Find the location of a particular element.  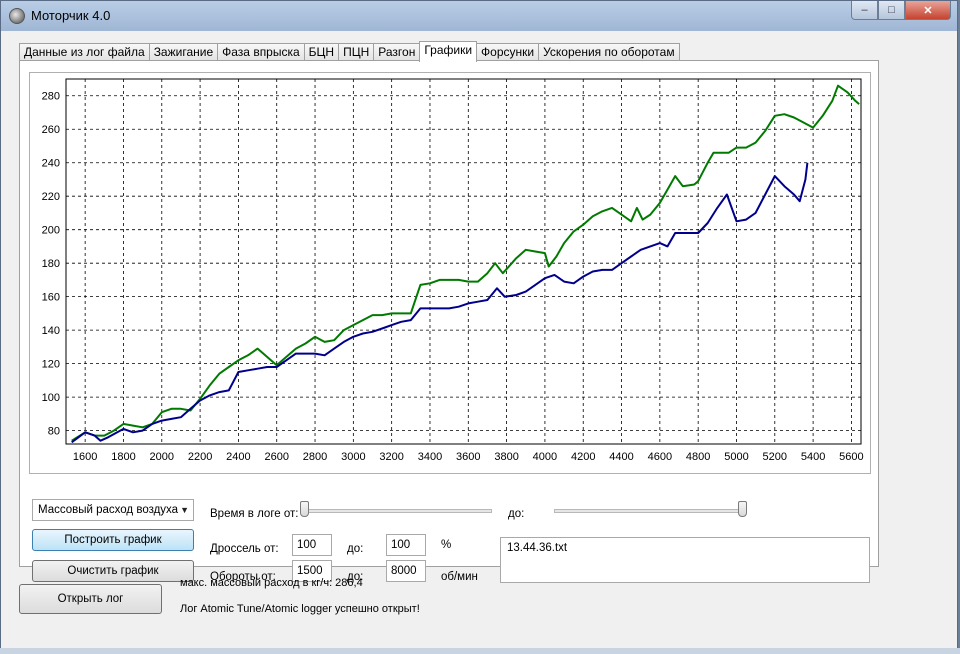

time-from-label: Время в логе от: is located at coordinates (254, 514).